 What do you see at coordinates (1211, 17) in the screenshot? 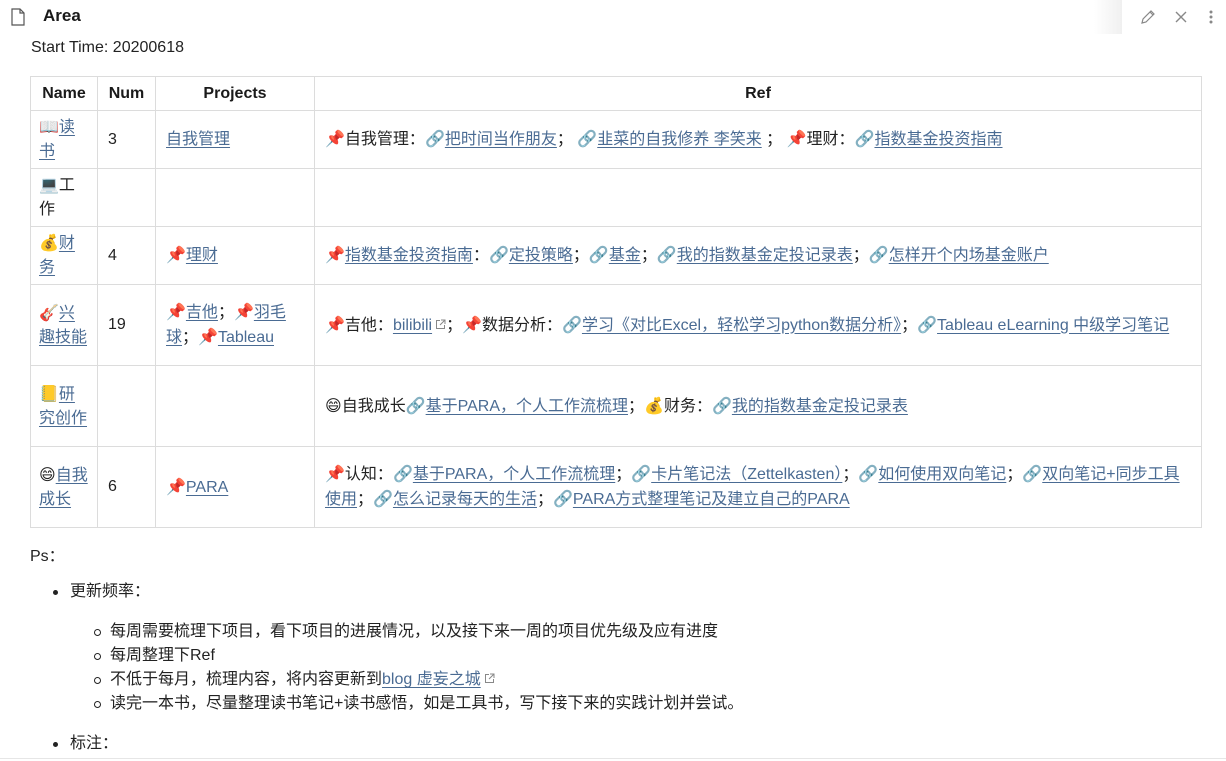
I see `more-vertical-icon` at bounding box center [1211, 17].